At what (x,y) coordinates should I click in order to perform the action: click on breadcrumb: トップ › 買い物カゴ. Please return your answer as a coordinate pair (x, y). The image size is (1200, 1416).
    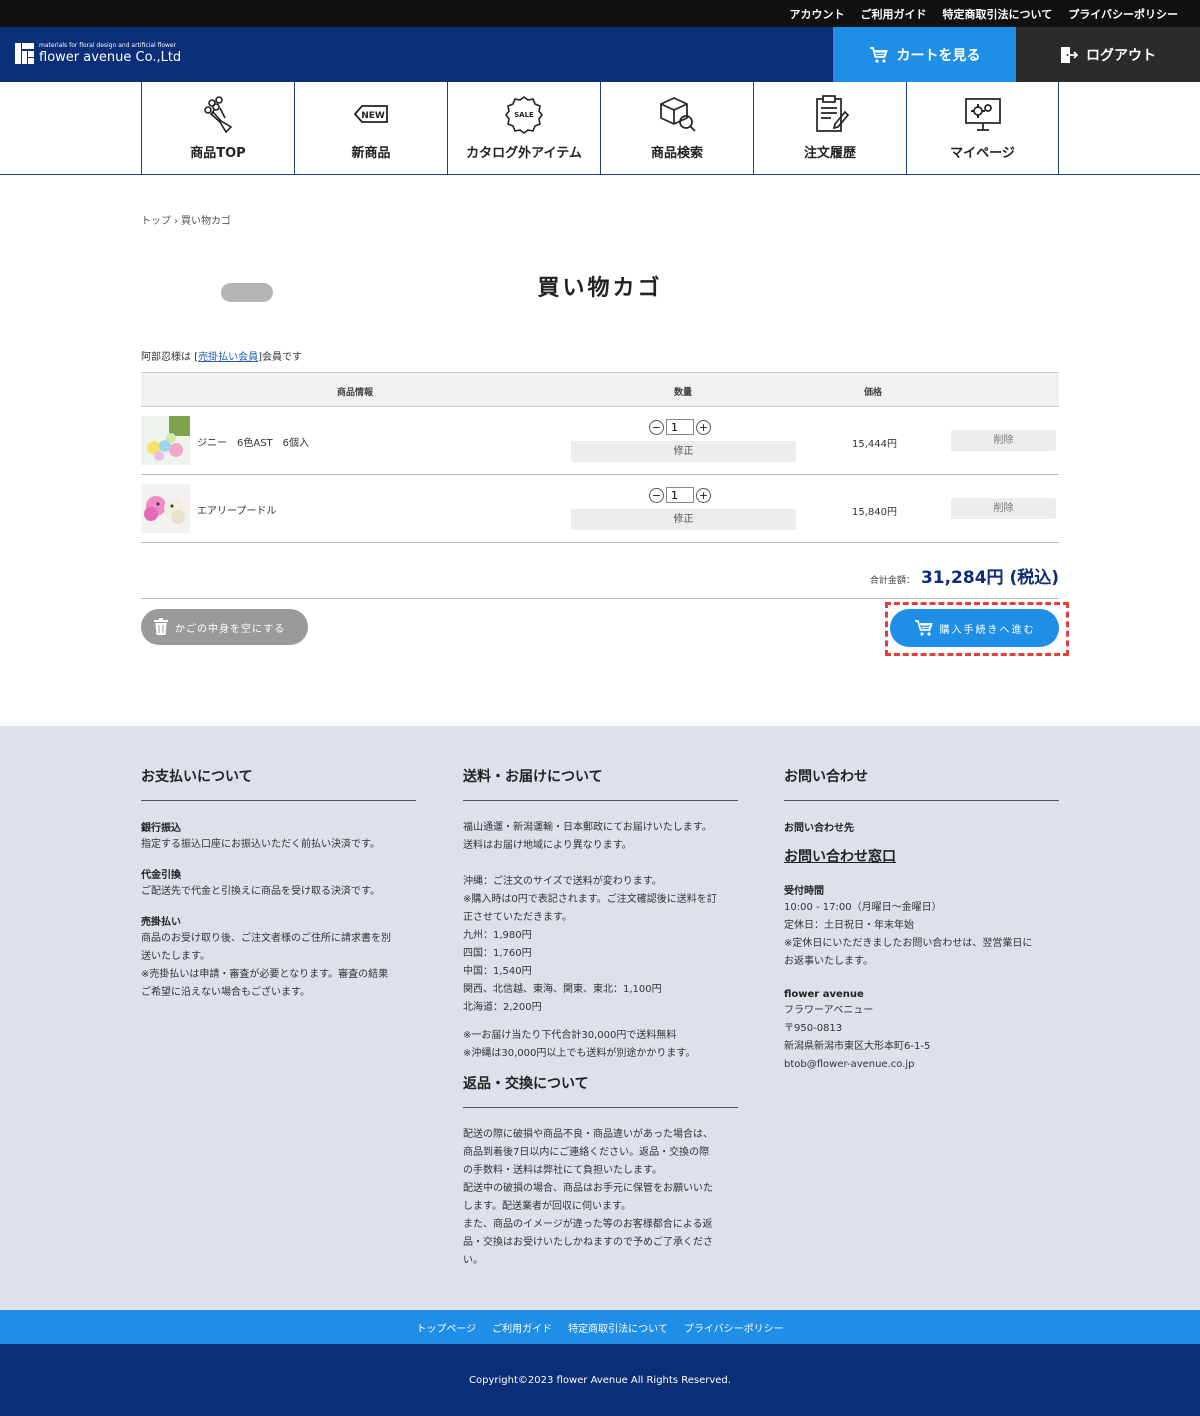
    Looking at the image, I should click on (187, 219).